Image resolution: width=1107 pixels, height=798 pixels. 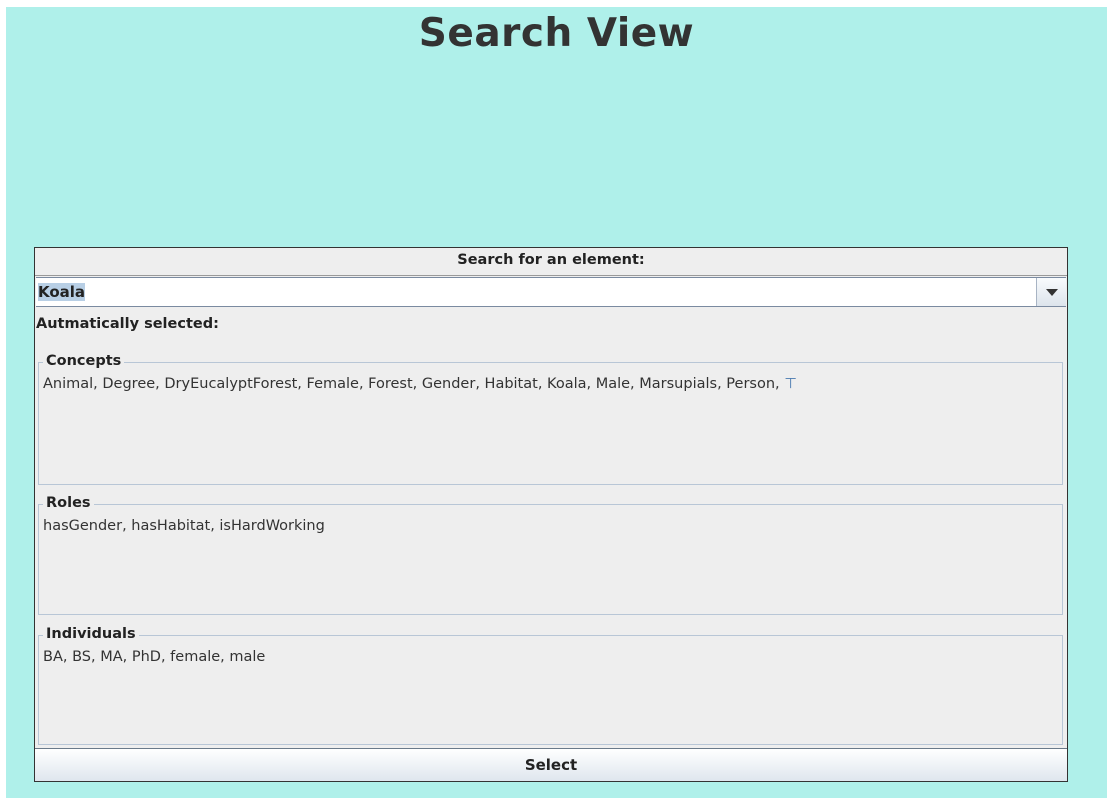 I want to click on individuals-text: BA, BS, MA, PhD, female, male, so click(x=154, y=657).